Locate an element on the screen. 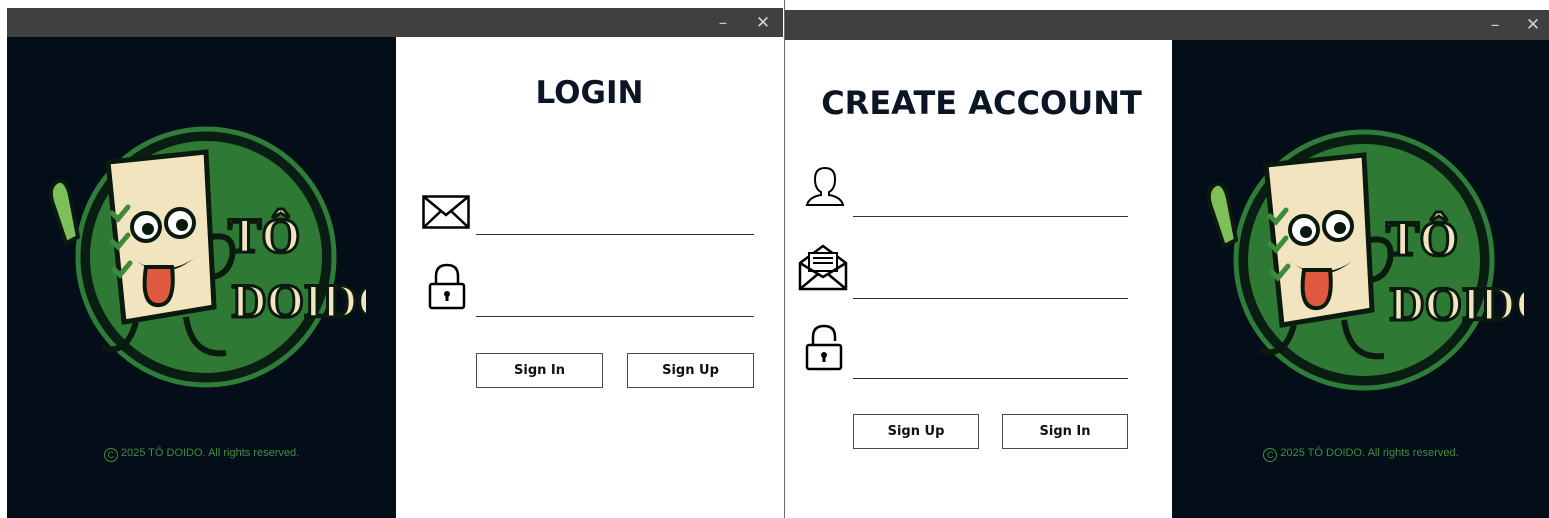 This screenshot has width=1549, height=518. page-title: LOGIN is located at coordinates (589, 93).